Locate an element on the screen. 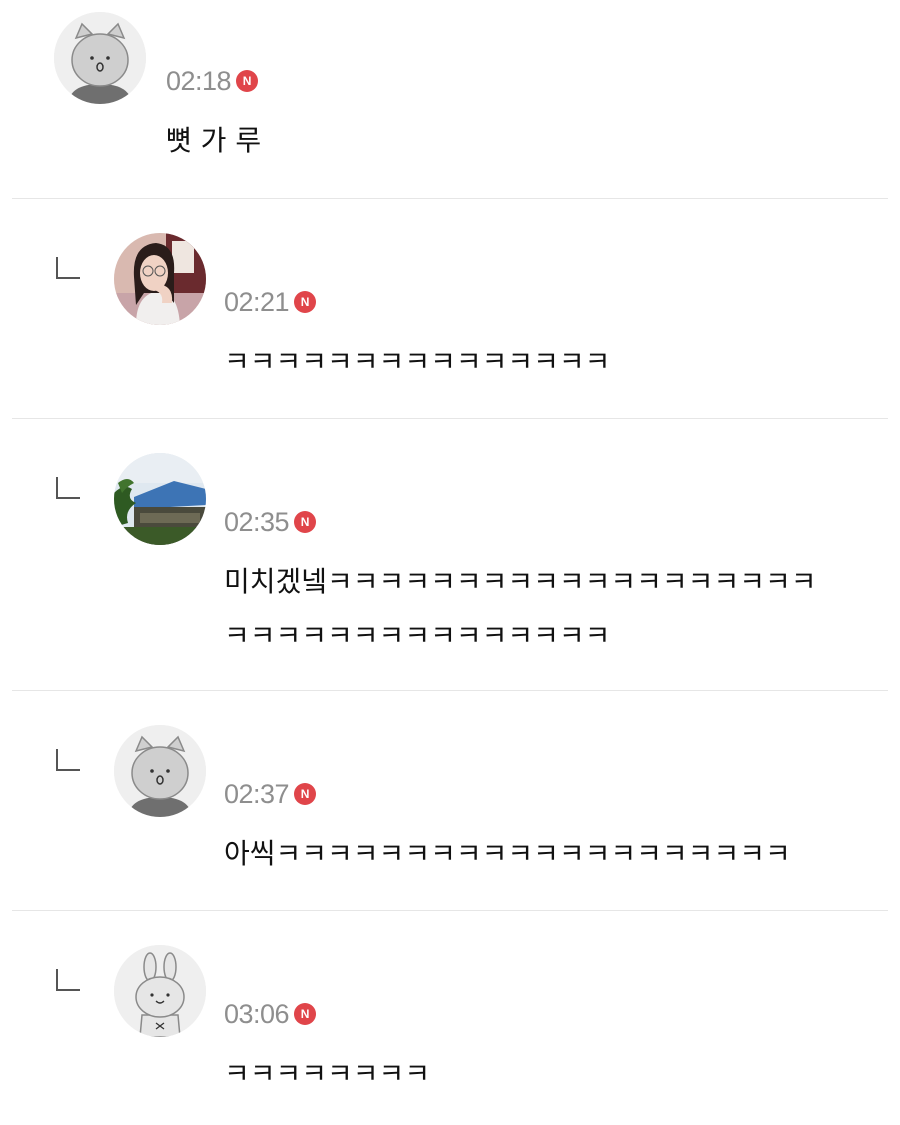 Image resolution: width=900 pixels, height=1125 pixels. comment-text: ㅋㅋㅋㅋㅋㅋㅋㅋㅋㅋㅋㅋㅋㅋㅋ is located at coordinates (417, 361).